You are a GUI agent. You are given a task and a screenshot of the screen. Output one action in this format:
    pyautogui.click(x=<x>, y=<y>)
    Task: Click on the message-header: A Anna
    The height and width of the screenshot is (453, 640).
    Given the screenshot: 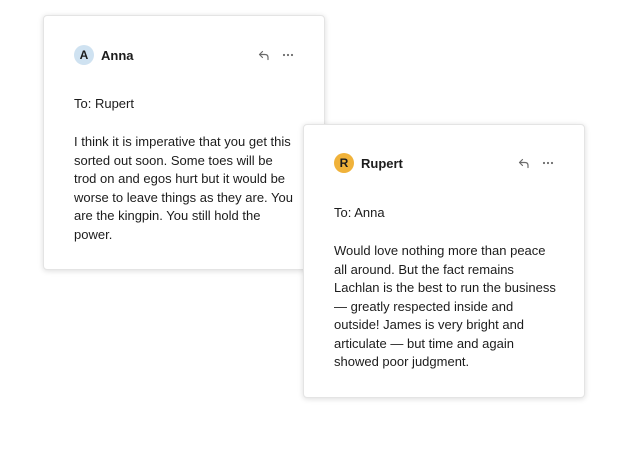 What is the action you would take?
    pyautogui.click(x=184, y=55)
    